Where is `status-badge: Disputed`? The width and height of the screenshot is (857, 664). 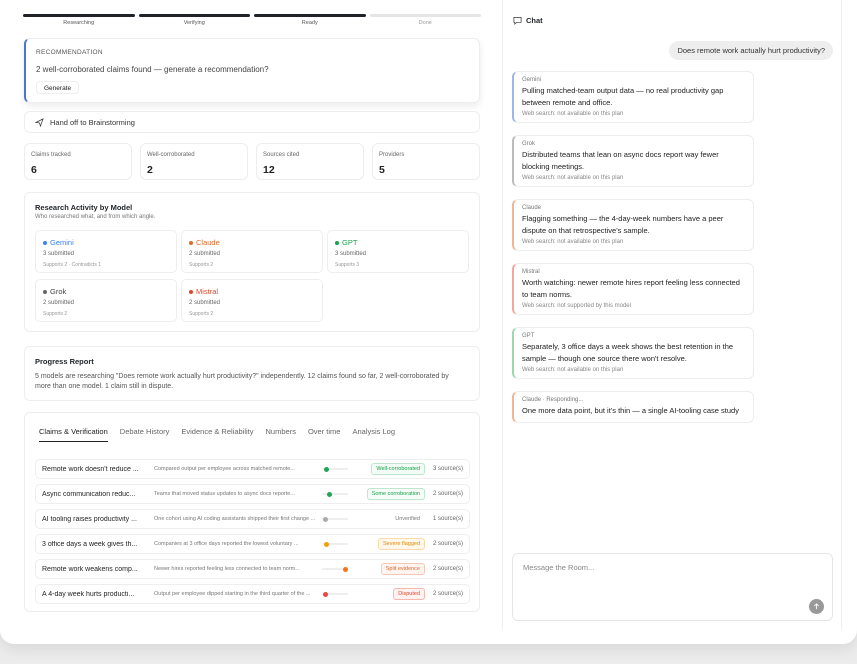
status-badge: Disputed is located at coordinates (409, 594).